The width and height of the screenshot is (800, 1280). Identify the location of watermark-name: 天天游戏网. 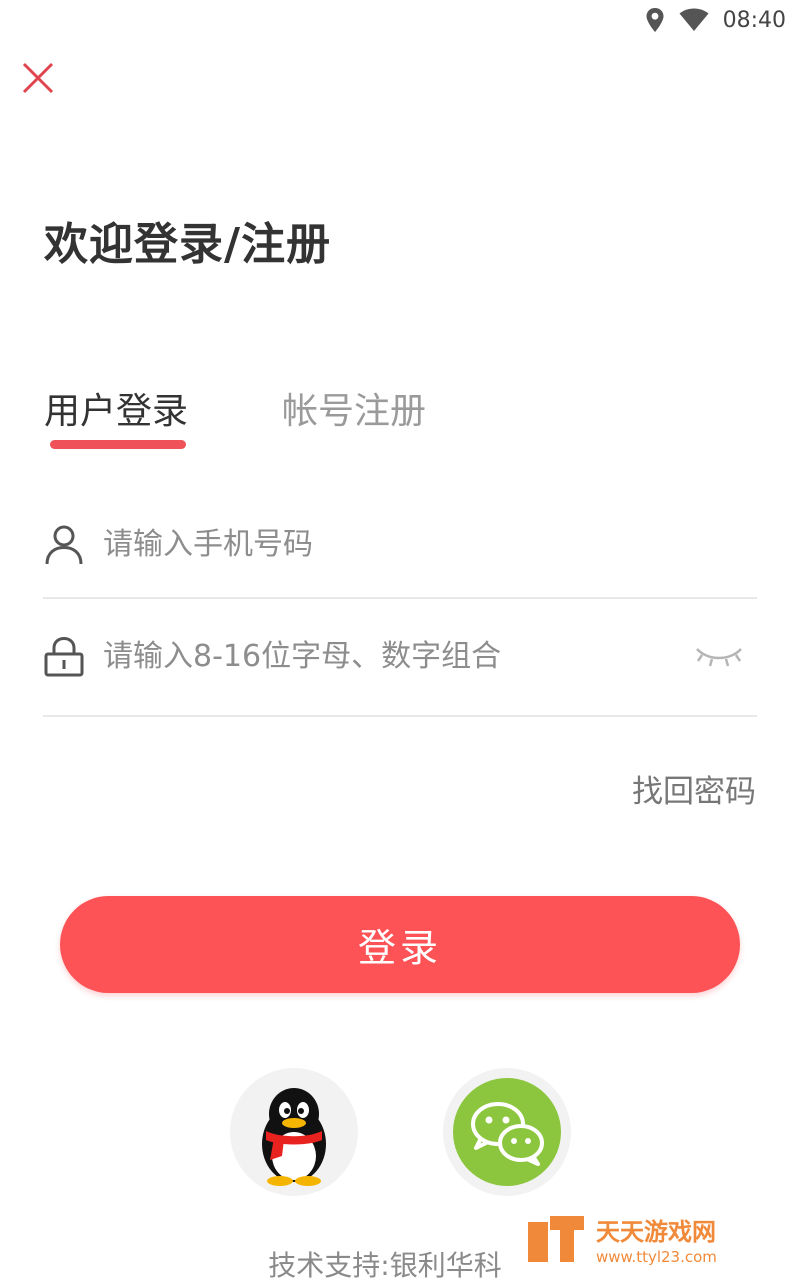
(656, 1232).